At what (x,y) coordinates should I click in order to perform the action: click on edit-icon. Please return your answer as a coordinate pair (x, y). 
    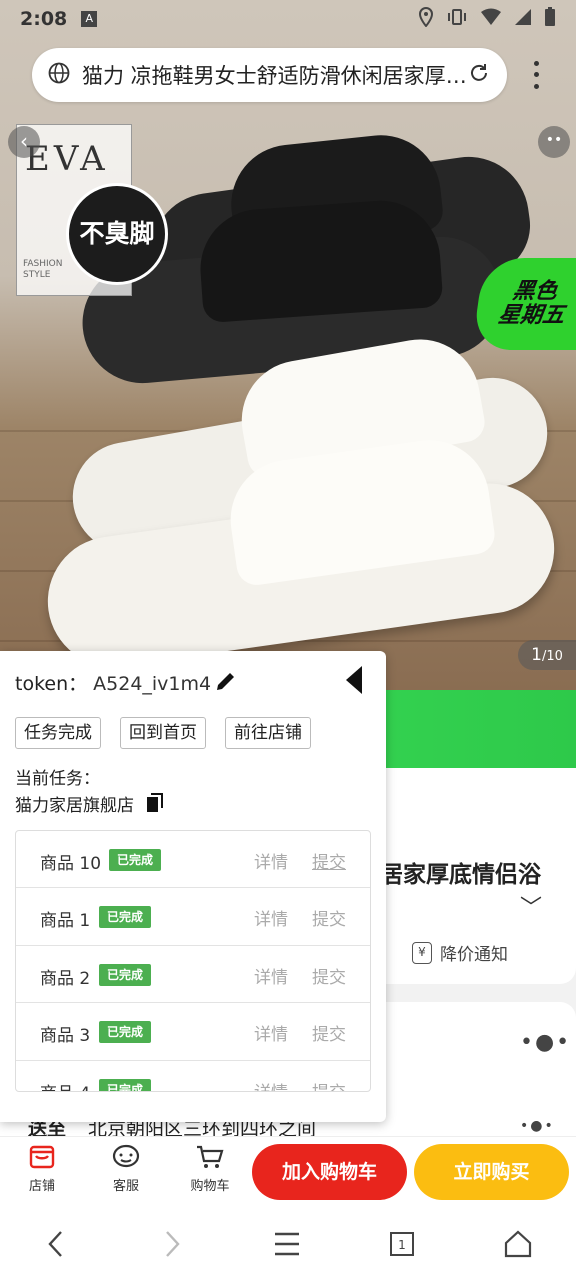
    Looking at the image, I should click on (226, 684).